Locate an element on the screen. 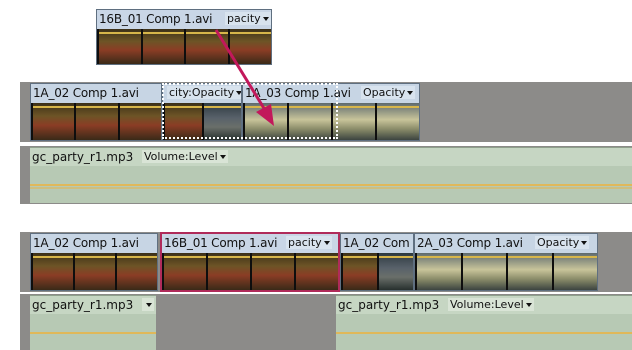  dragged-clip: 16B_01 Comp 1.avi pacity is located at coordinates (184, 37).